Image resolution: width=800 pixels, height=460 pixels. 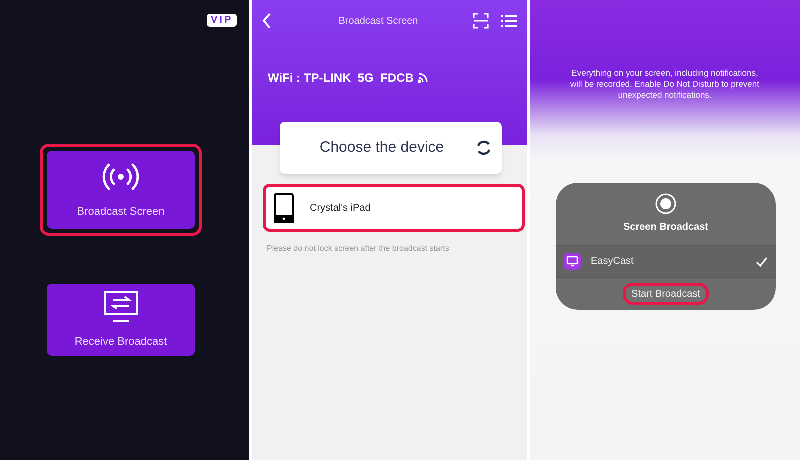 What do you see at coordinates (382, 148) in the screenshot?
I see `card-title: Choose the device` at bounding box center [382, 148].